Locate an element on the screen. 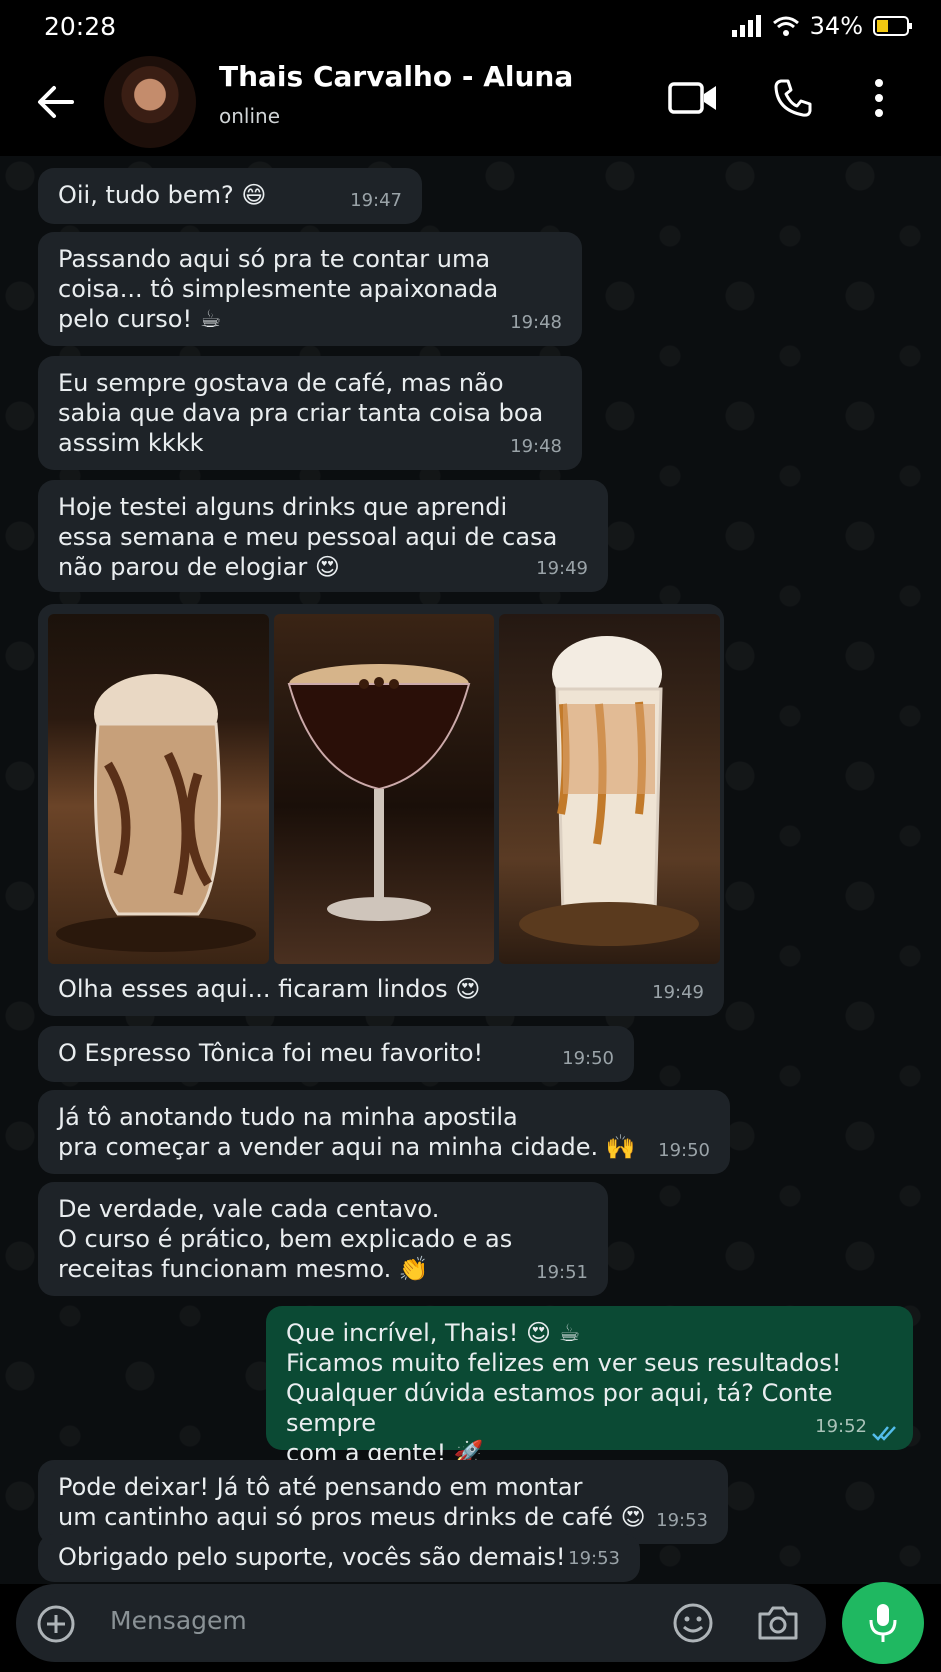 Image resolution: width=941 pixels, height=1672 pixels. message-time: 19:51 is located at coordinates (562, 1272).